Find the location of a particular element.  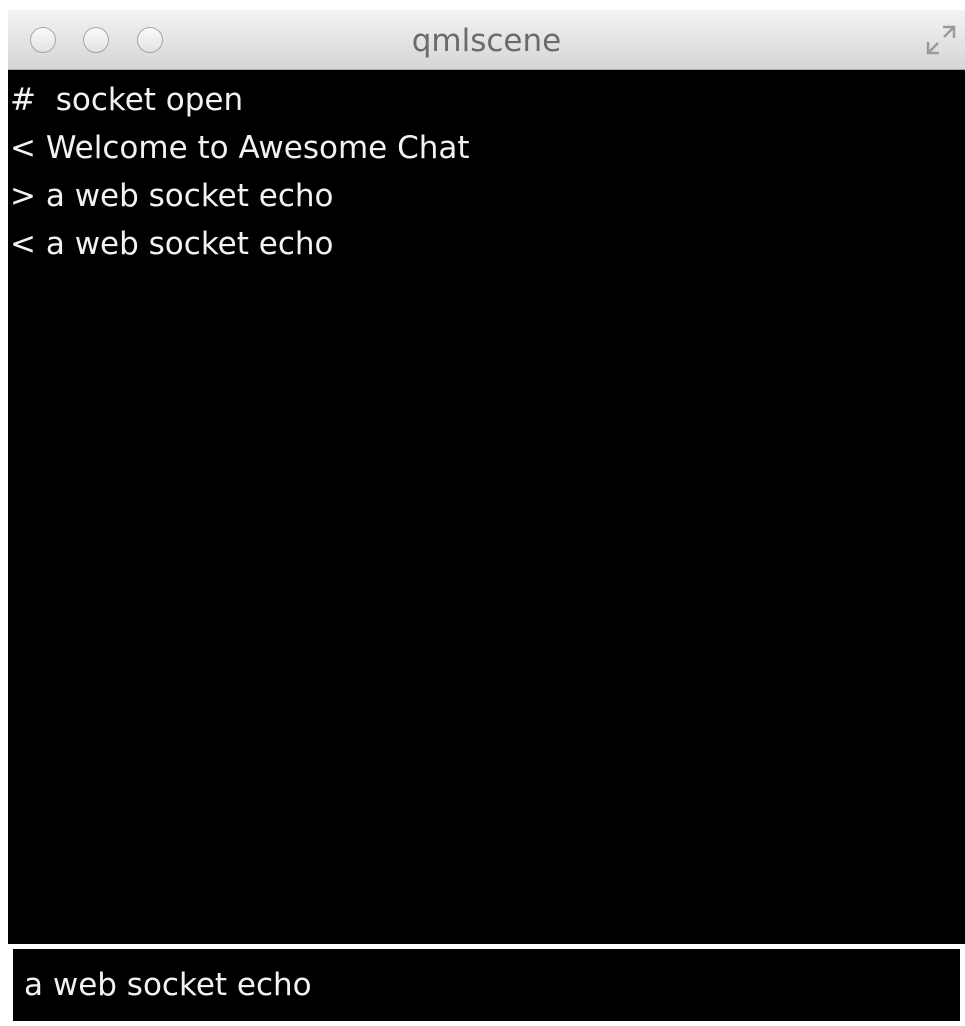

message-input-value: a web socket echo is located at coordinates (168, 985).